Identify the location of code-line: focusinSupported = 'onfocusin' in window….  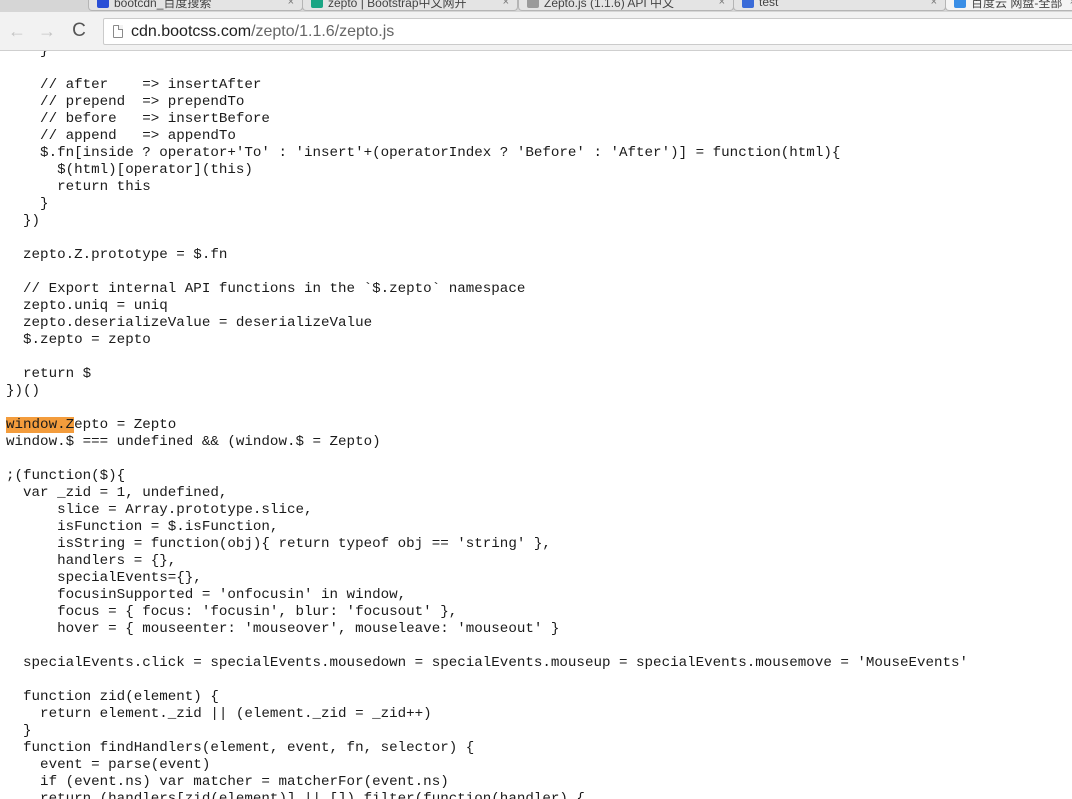
(206, 595).